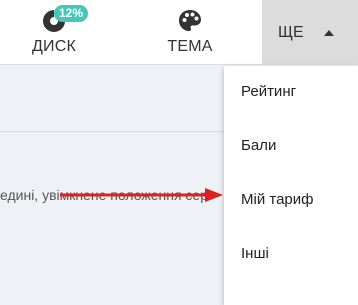 The image size is (358, 305). Describe the element at coordinates (291, 32) in the screenshot. I see `nav-more-label: ЩЕ` at that location.